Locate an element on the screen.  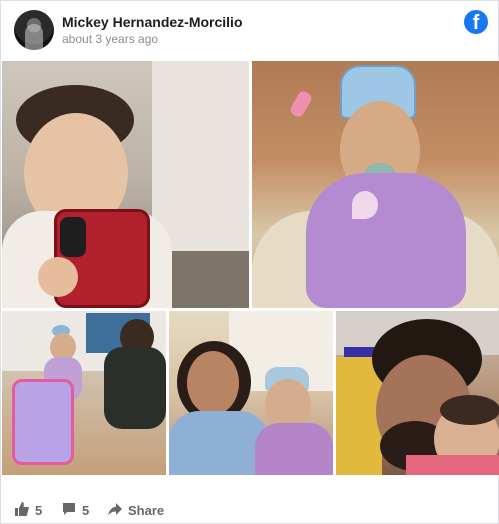
share-button: Share is located at coordinates (136, 510).